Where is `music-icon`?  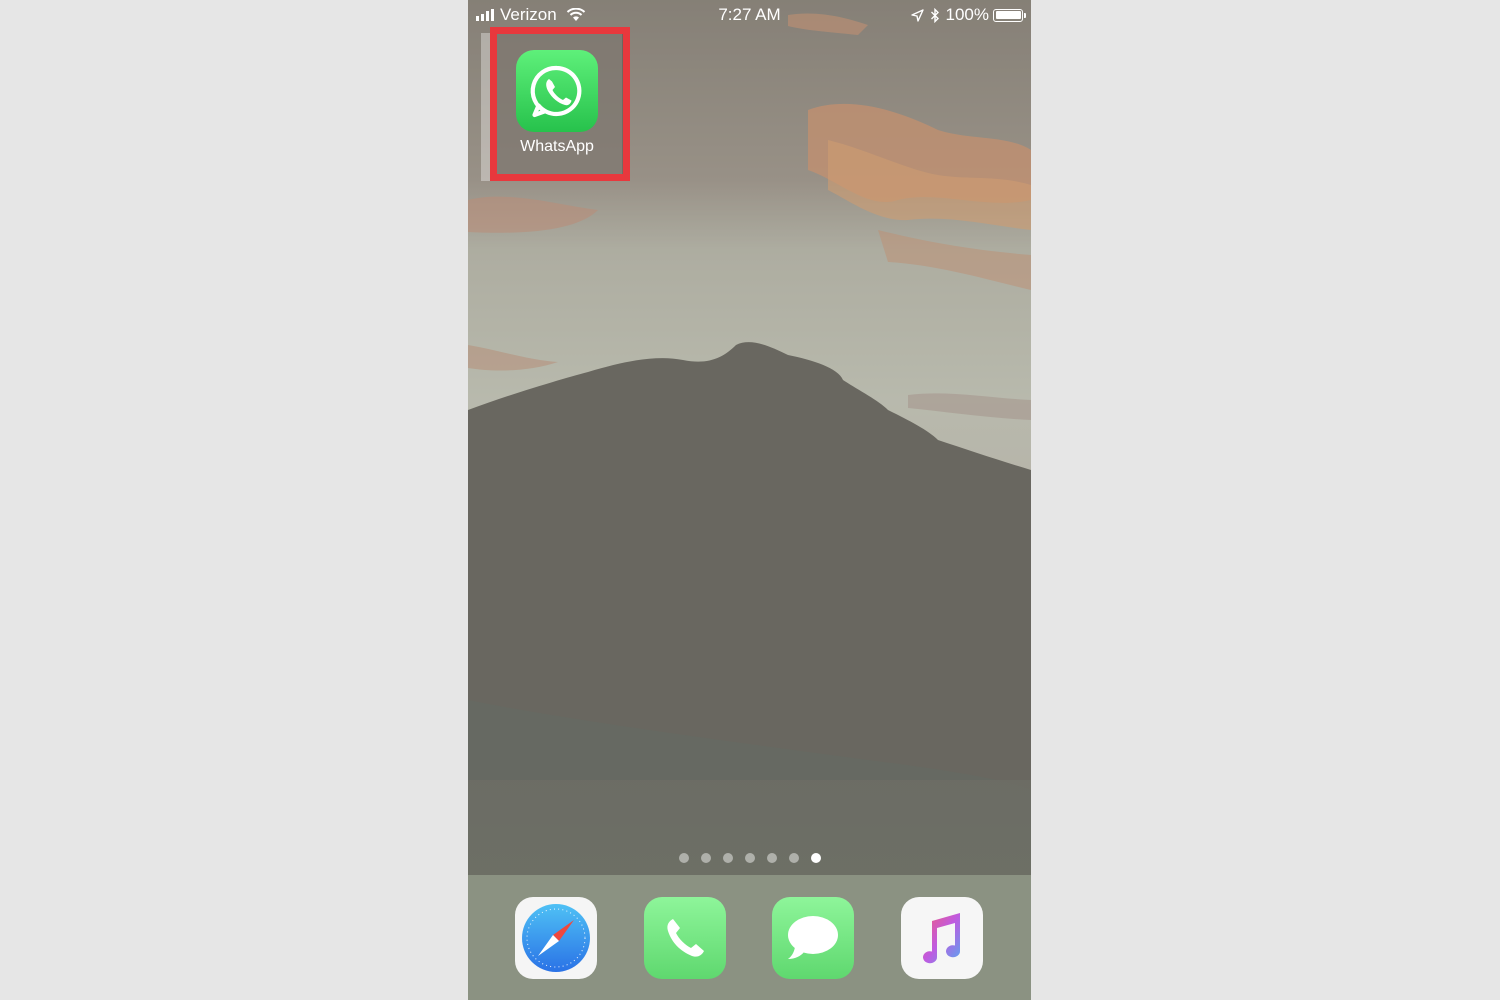
music-icon is located at coordinates (942, 938).